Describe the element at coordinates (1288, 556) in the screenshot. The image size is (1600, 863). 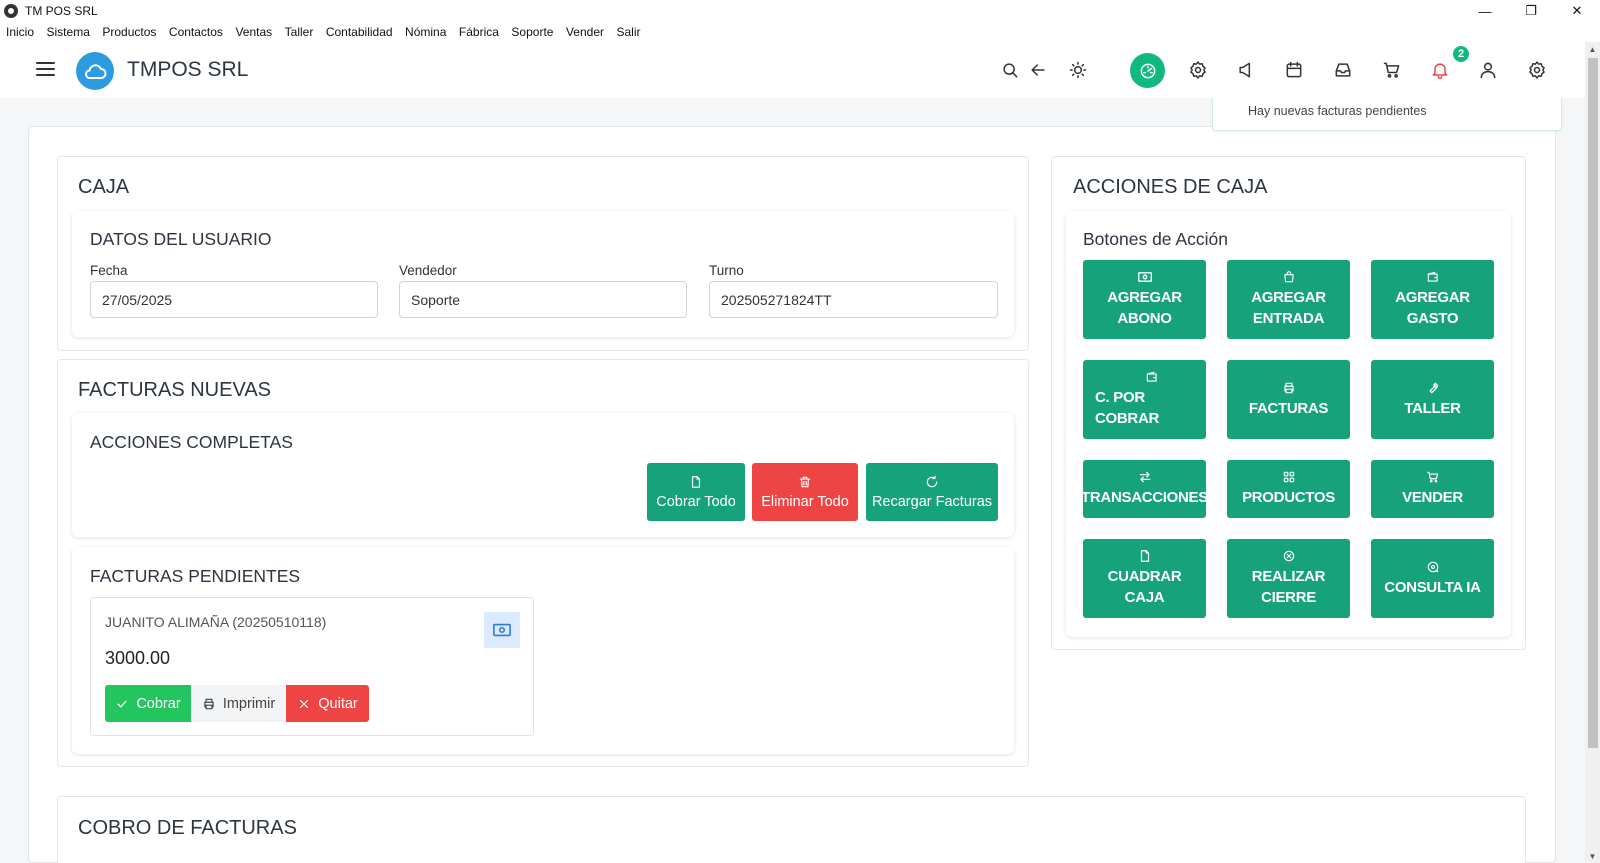
I see `circle-x-icon` at that location.